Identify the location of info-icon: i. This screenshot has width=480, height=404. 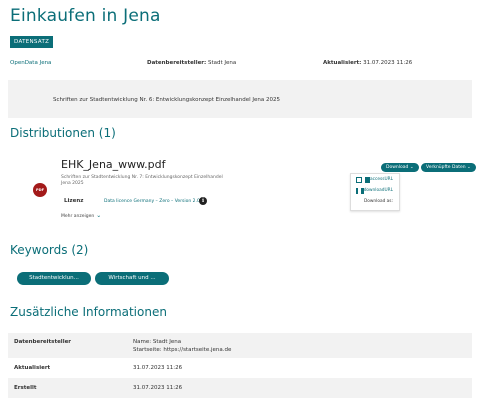
(203, 201).